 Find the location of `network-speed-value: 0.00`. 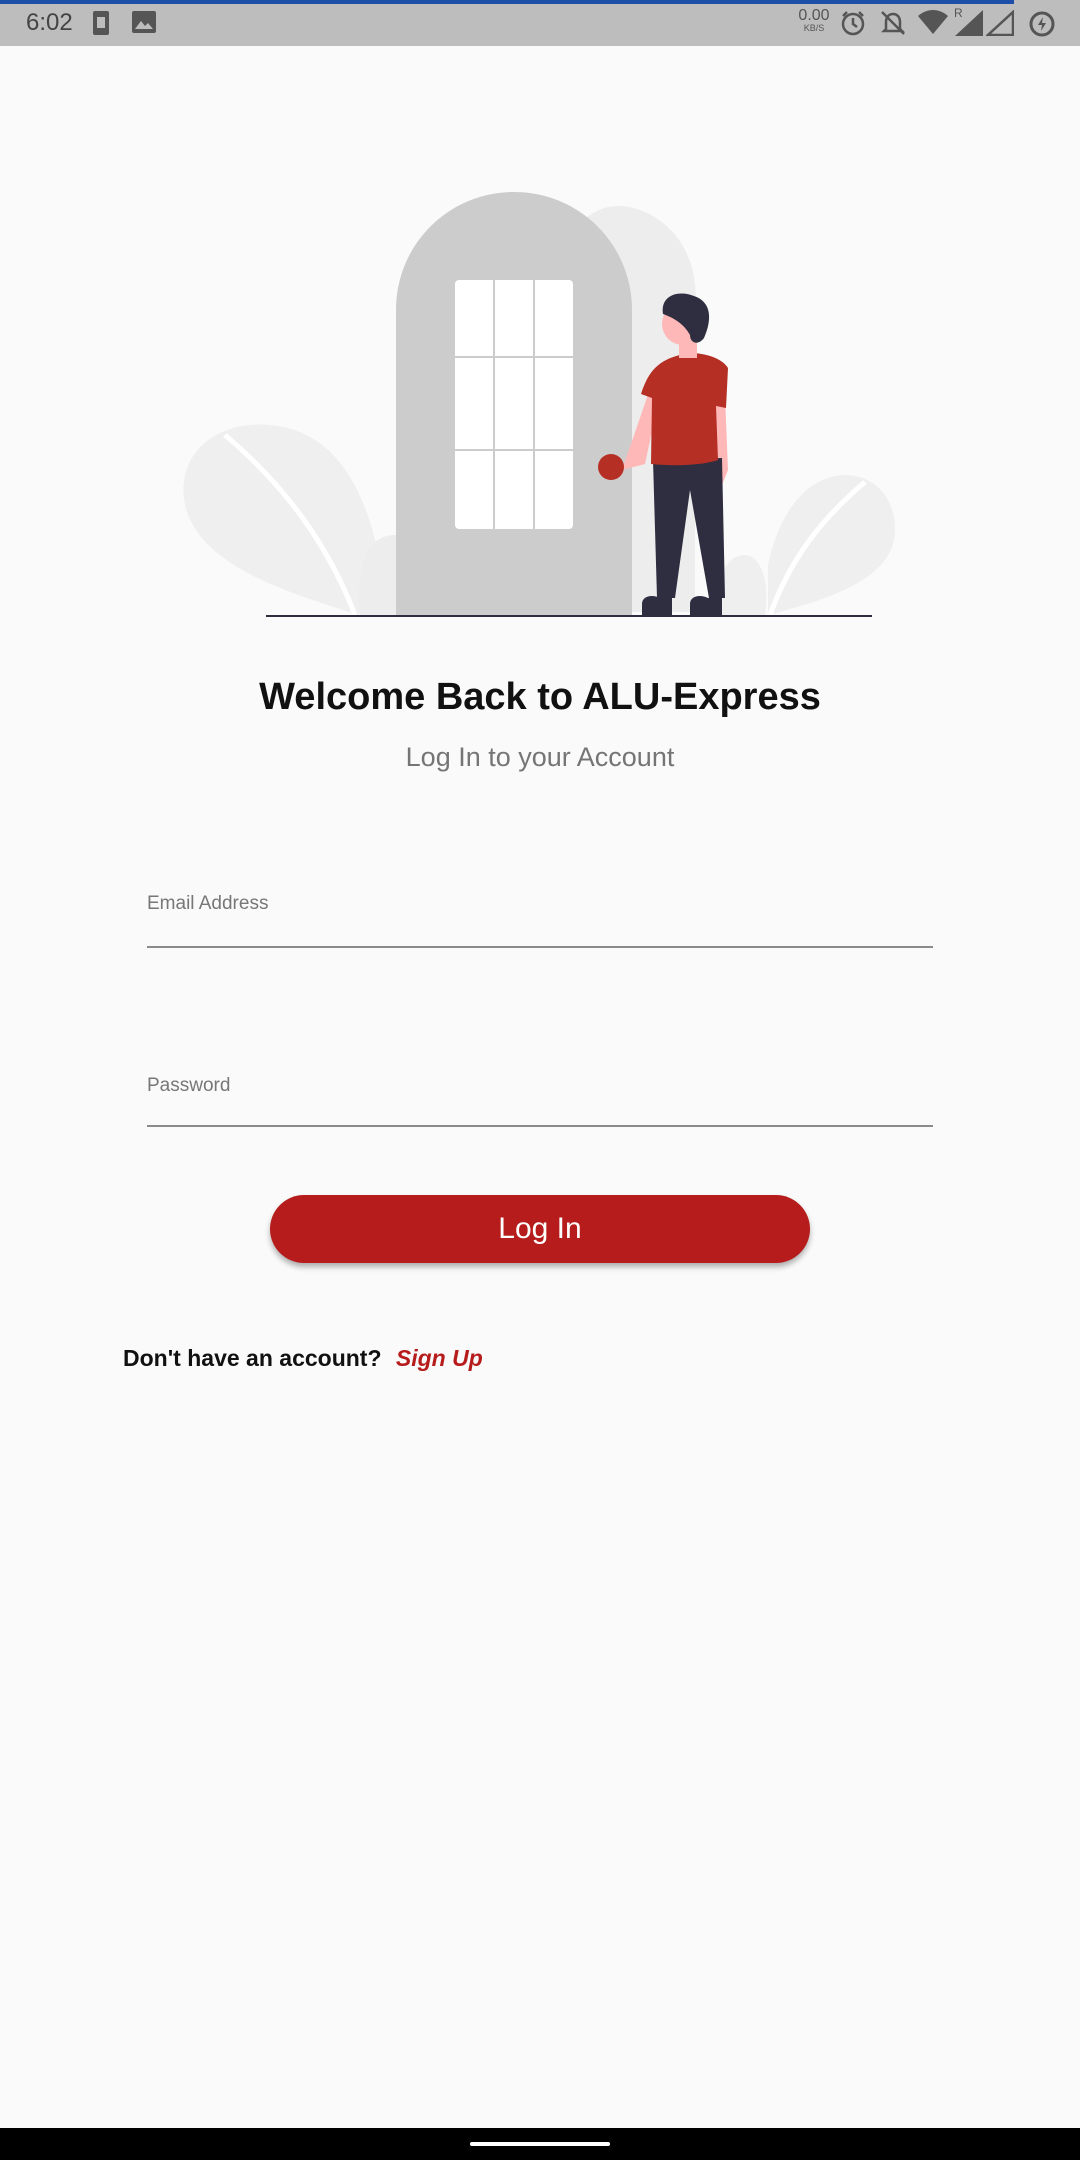

network-speed-value: 0.00 is located at coordinates (814, 15).